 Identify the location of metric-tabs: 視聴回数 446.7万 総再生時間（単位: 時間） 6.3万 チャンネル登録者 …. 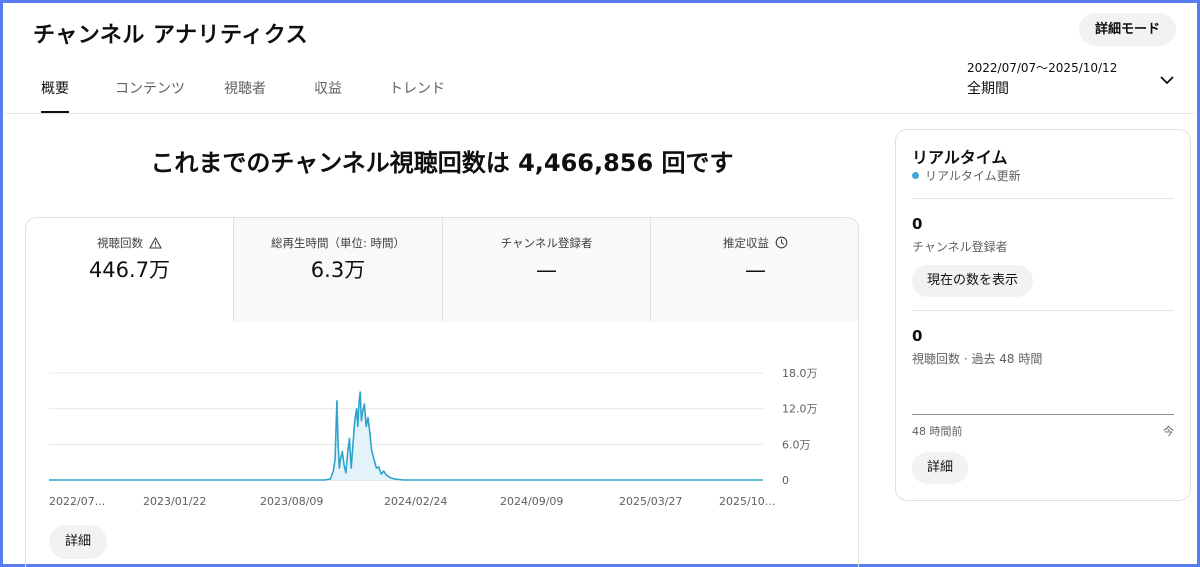
(442, 270).